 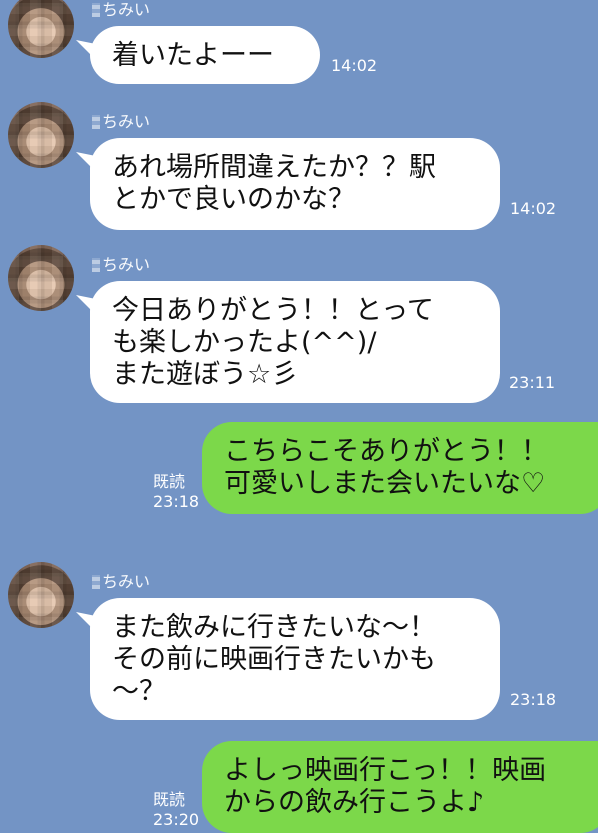 I want to click on message-bubble-incoming: あれ場所間違えたか？？駅 とかで良いのかな？, so click(x=295, y=184).